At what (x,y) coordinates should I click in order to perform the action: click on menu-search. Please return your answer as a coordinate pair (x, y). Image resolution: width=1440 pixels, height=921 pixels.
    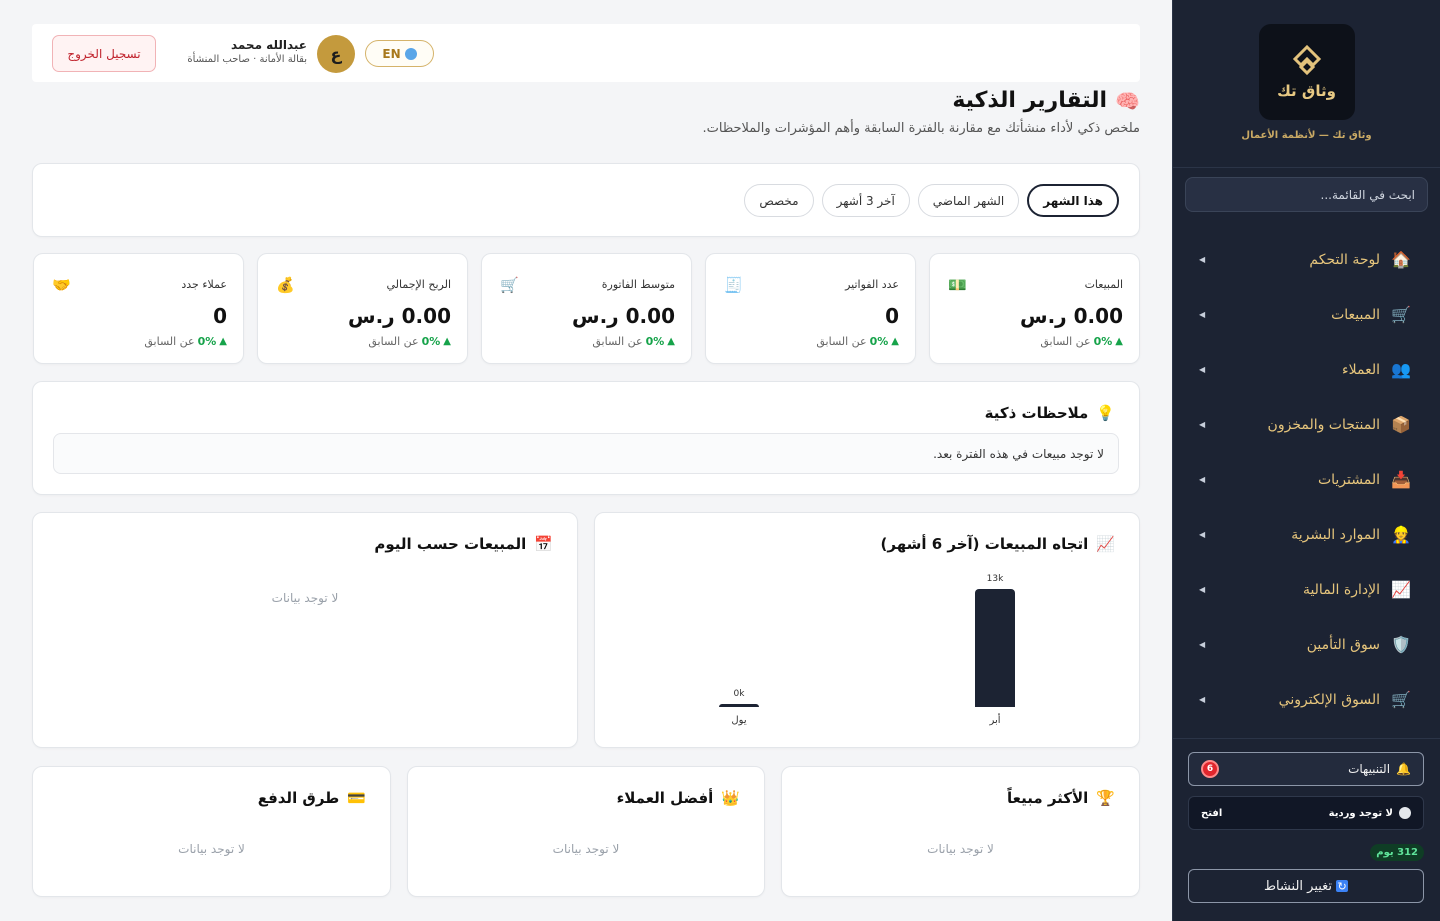
    Looking at the image, I should click on (1306, 194).